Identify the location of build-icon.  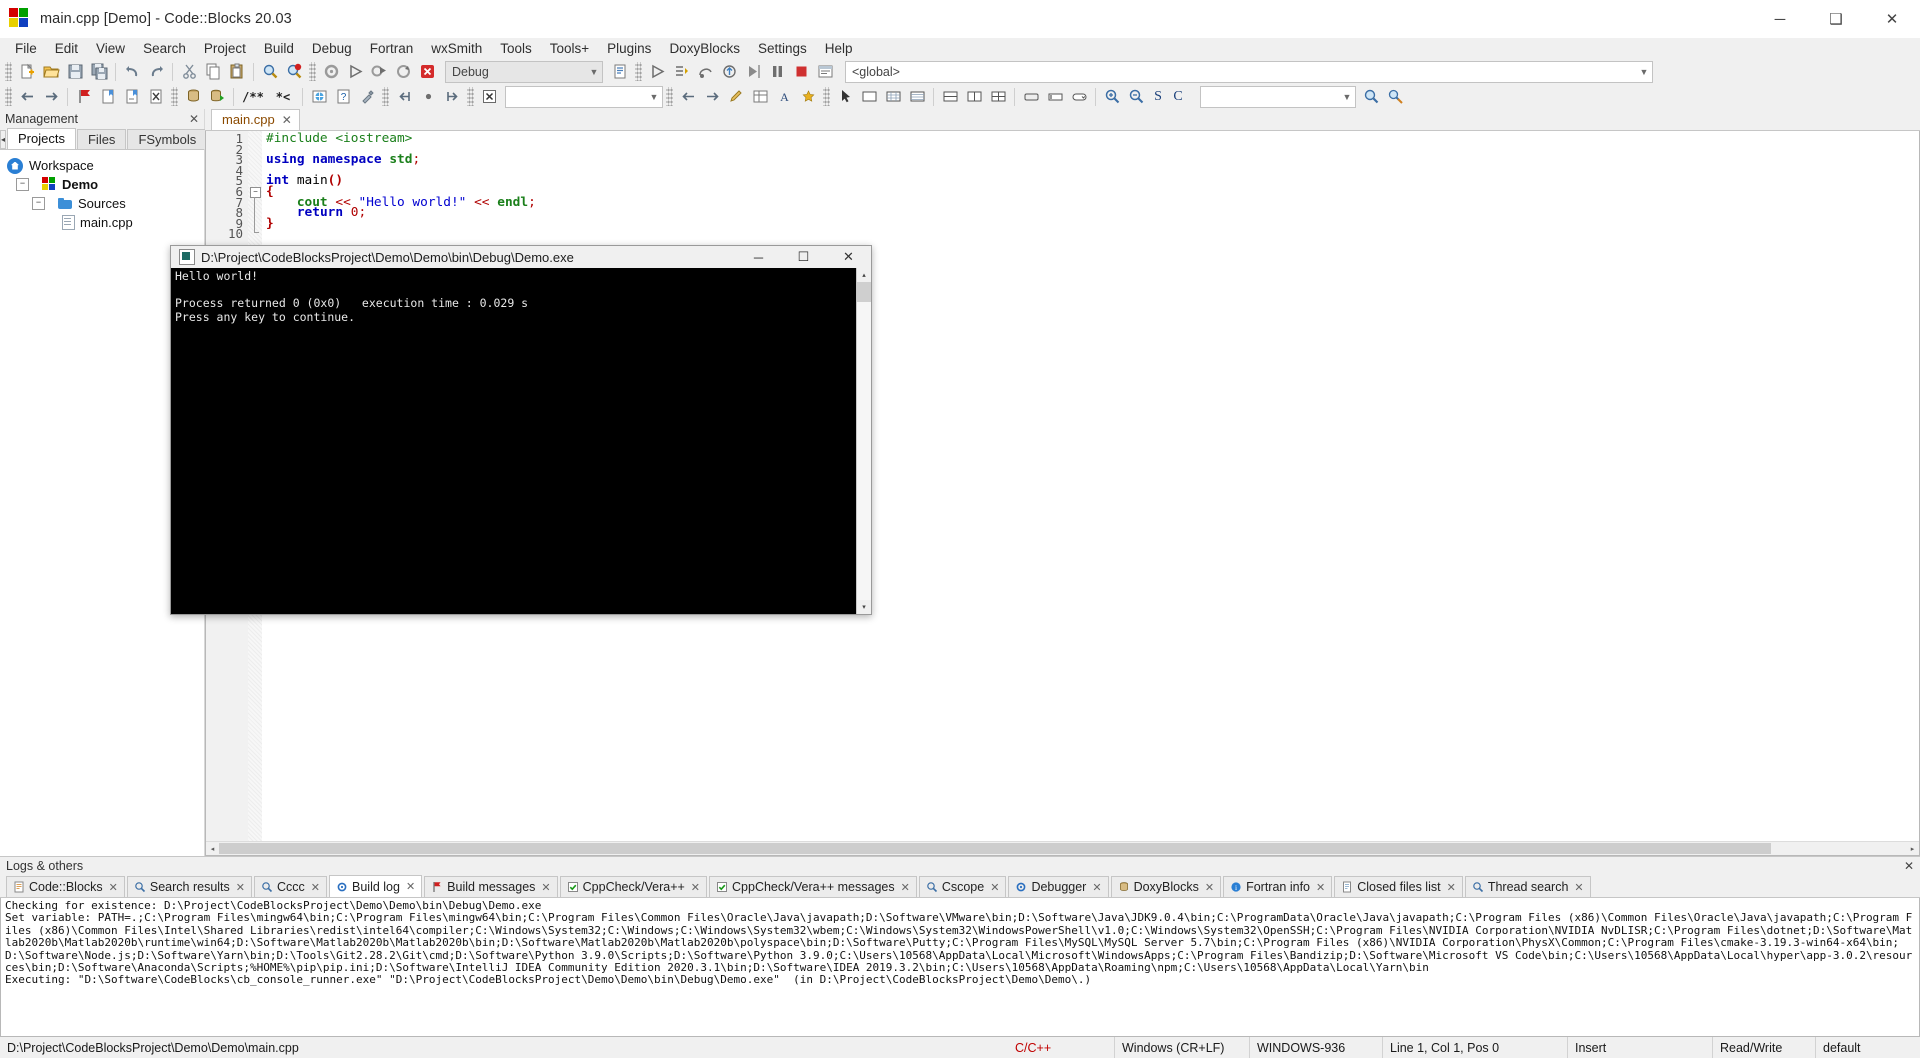
(331, 72).